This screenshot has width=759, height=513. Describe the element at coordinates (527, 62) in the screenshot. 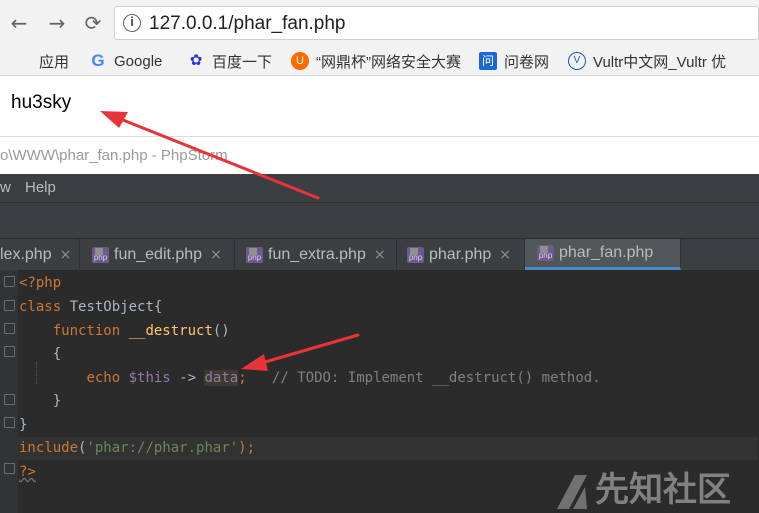

I see `bookmark-label: 问卷网` at that location.